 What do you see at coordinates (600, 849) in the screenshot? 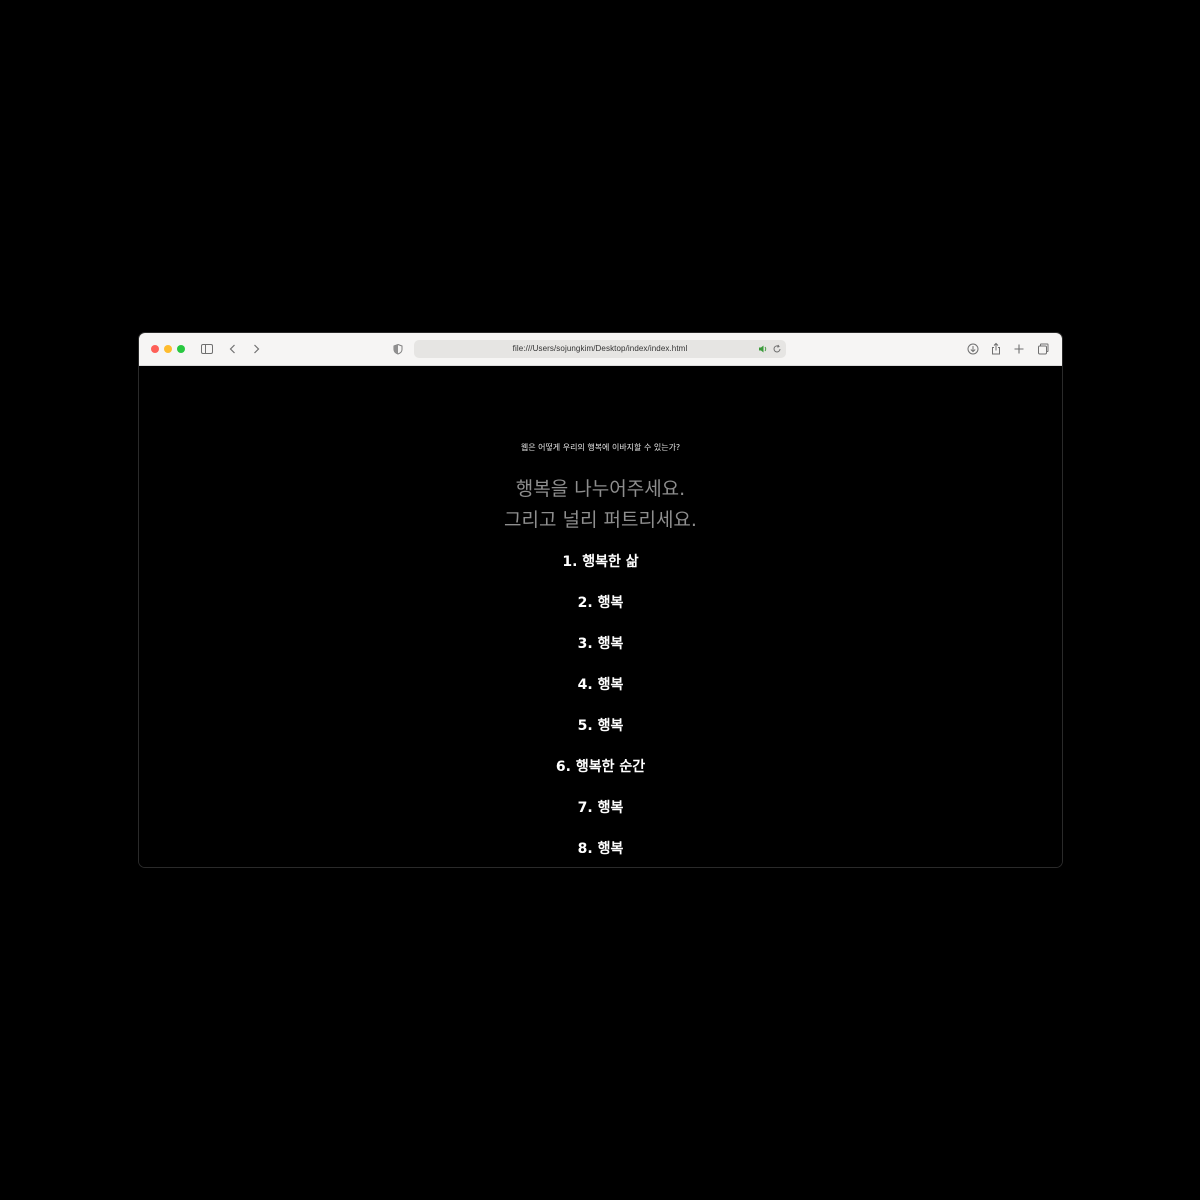
I see `list-item: 8. 행복` at bounding box center [600, 849].